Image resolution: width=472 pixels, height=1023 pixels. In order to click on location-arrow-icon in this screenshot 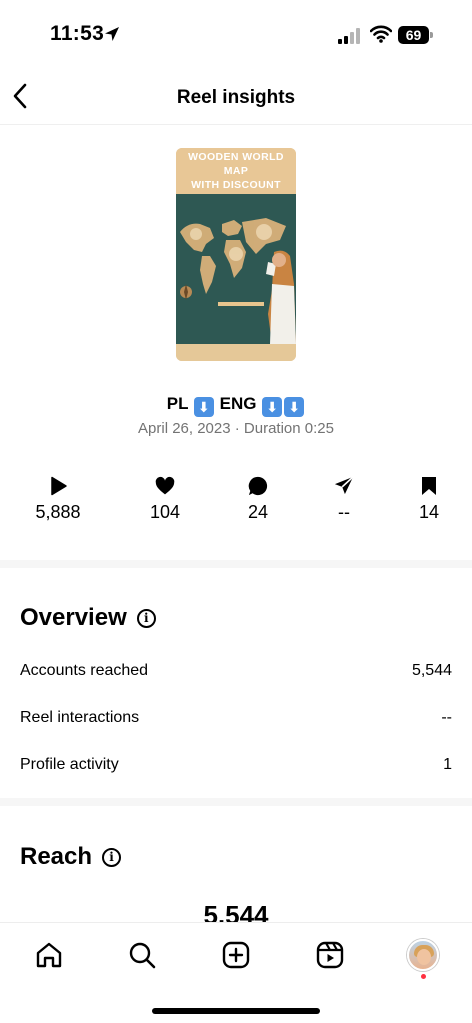, I will do `click(112, 36)`.